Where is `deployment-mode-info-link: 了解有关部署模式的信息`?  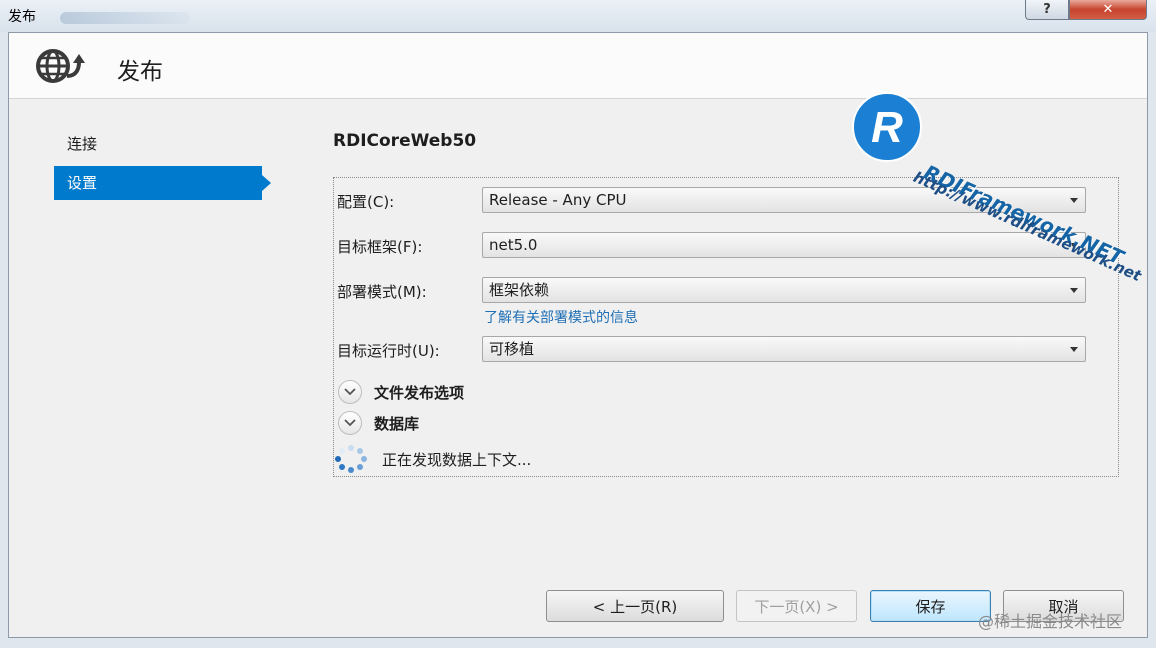
deployment-mode-info-link: 了解有关部署模式的信息 is located at coordinates (561, 317).